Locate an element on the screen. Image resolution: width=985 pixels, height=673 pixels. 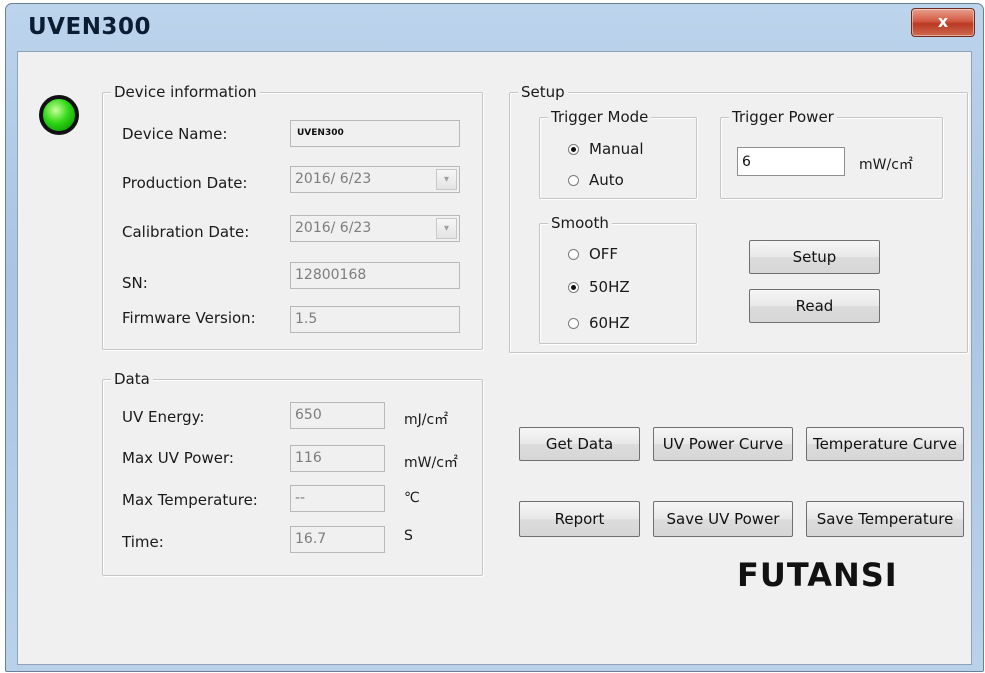
uv-energy-field: 650 is located at coordinates (337, 415).